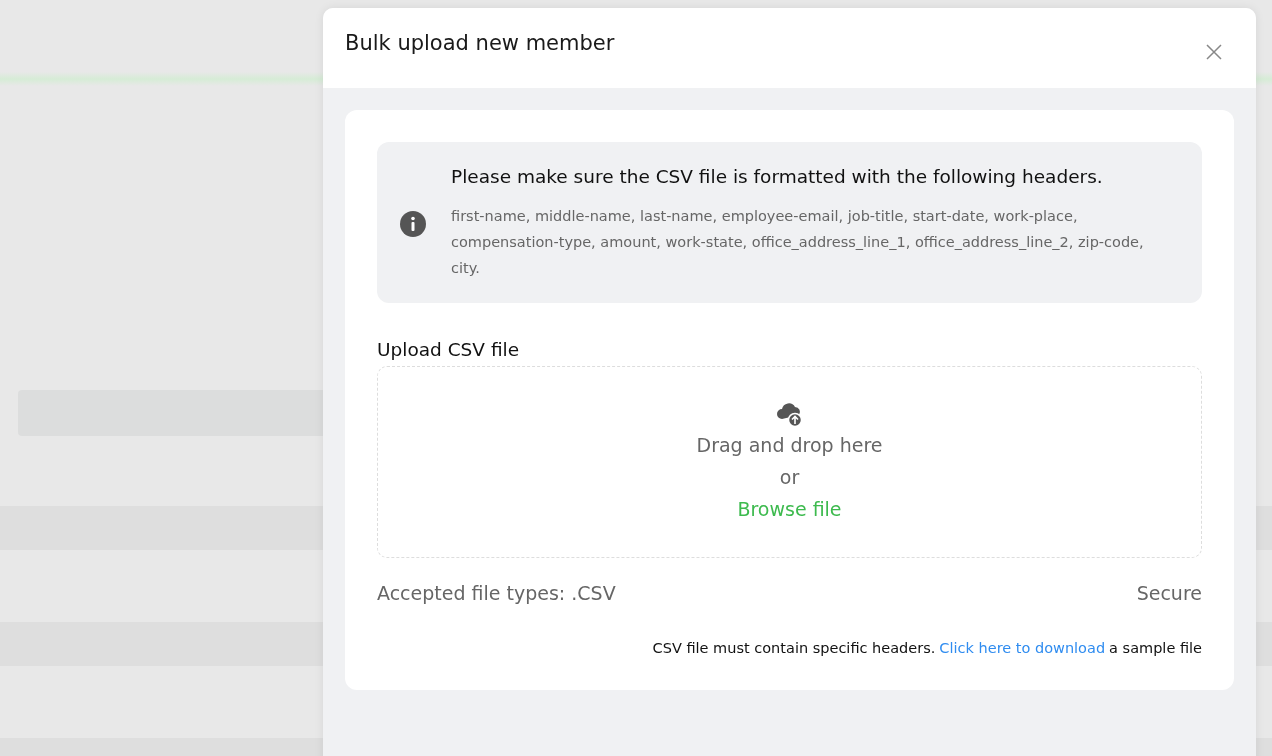  Describe the element at coordinates (1022, 648) in the screenshot. I see `download-link: Click here to download` at that location.